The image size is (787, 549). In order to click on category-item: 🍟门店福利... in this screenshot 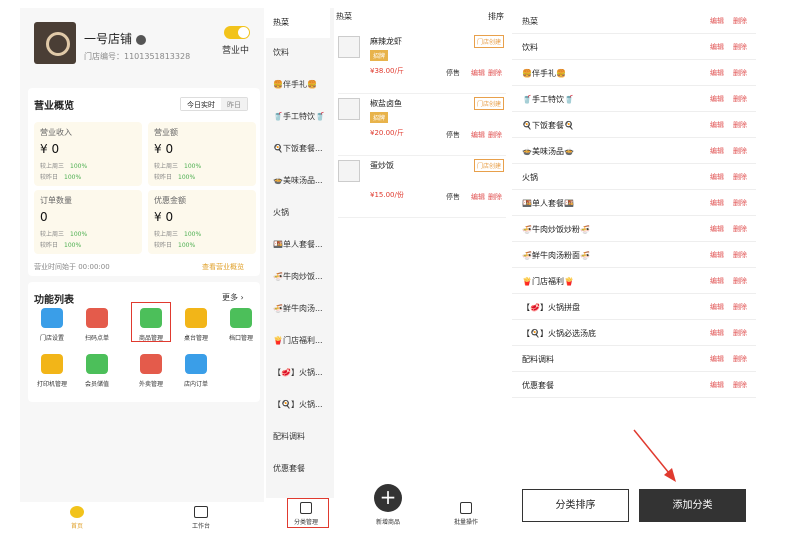, I will do `click(298, 341)`.